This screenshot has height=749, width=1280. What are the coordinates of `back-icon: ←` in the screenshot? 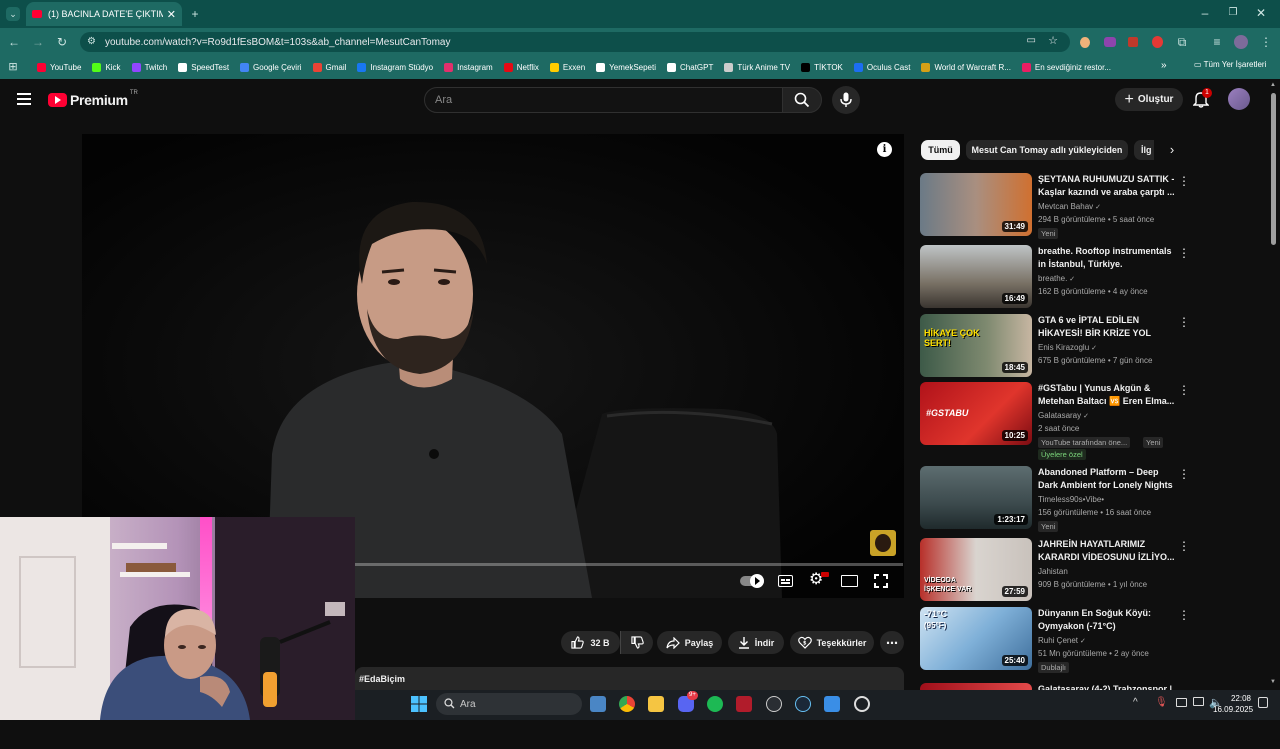 It's located at (14, 42).